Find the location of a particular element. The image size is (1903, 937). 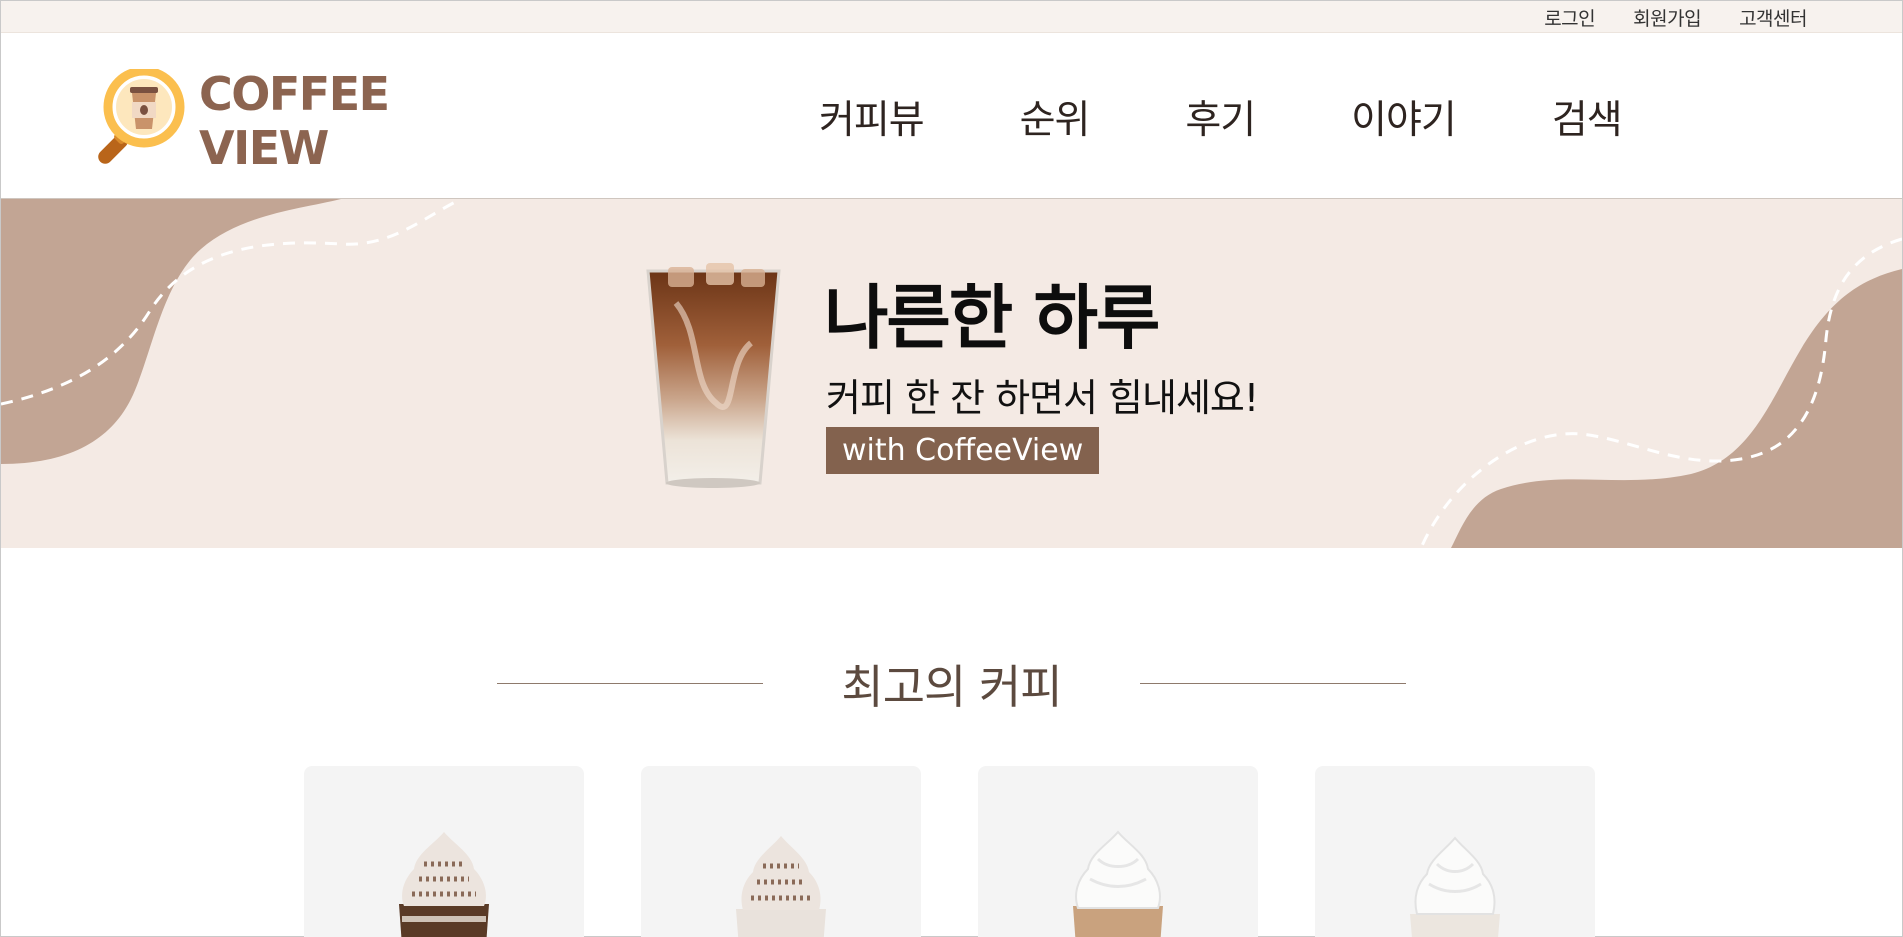

best-coffee-heading: 최고의 커피 is located at coordinates (951, 682).